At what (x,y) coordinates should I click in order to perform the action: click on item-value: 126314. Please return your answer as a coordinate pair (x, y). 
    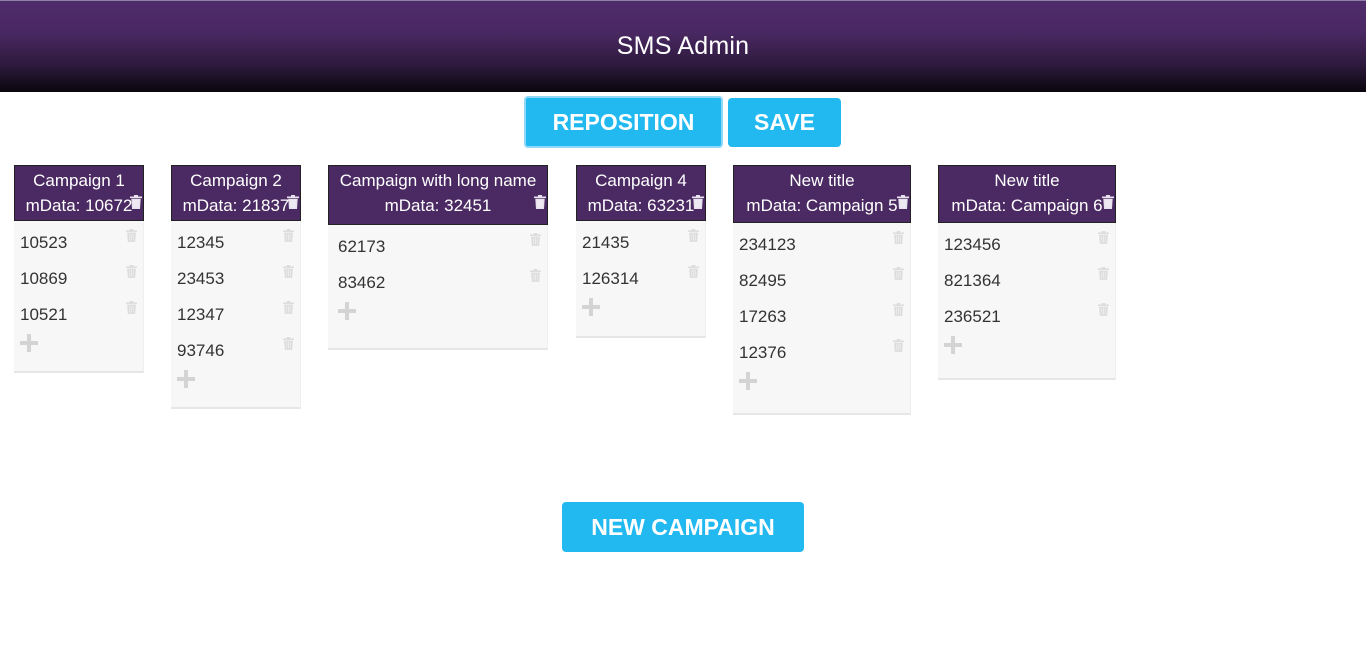
    Looking at the image, I should click on (610, 278).